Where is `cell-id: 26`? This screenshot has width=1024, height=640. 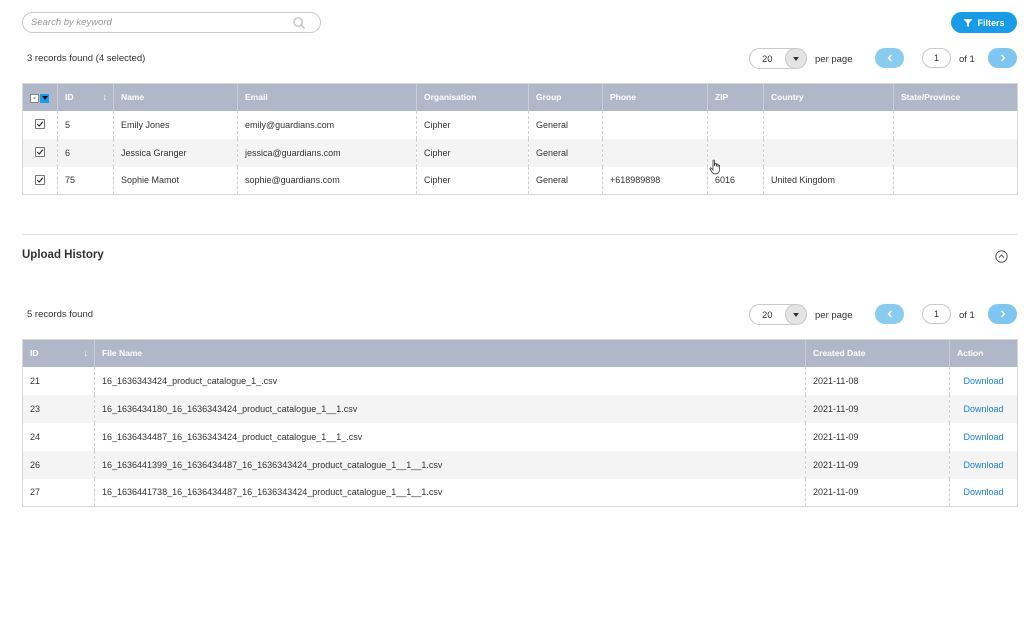 cell-id: 26 is located at coordinates (58, 464).